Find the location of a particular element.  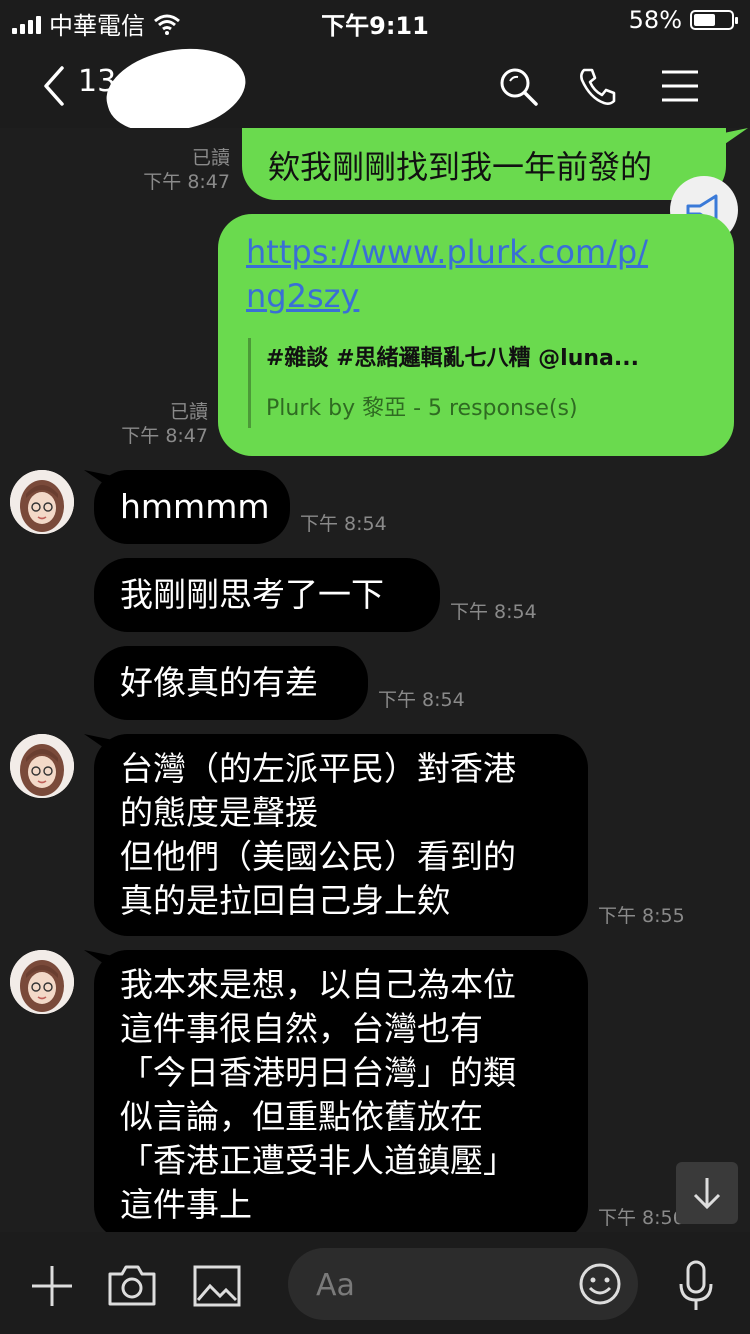

scroll-down-icon is located at coordinates (707, 1194).